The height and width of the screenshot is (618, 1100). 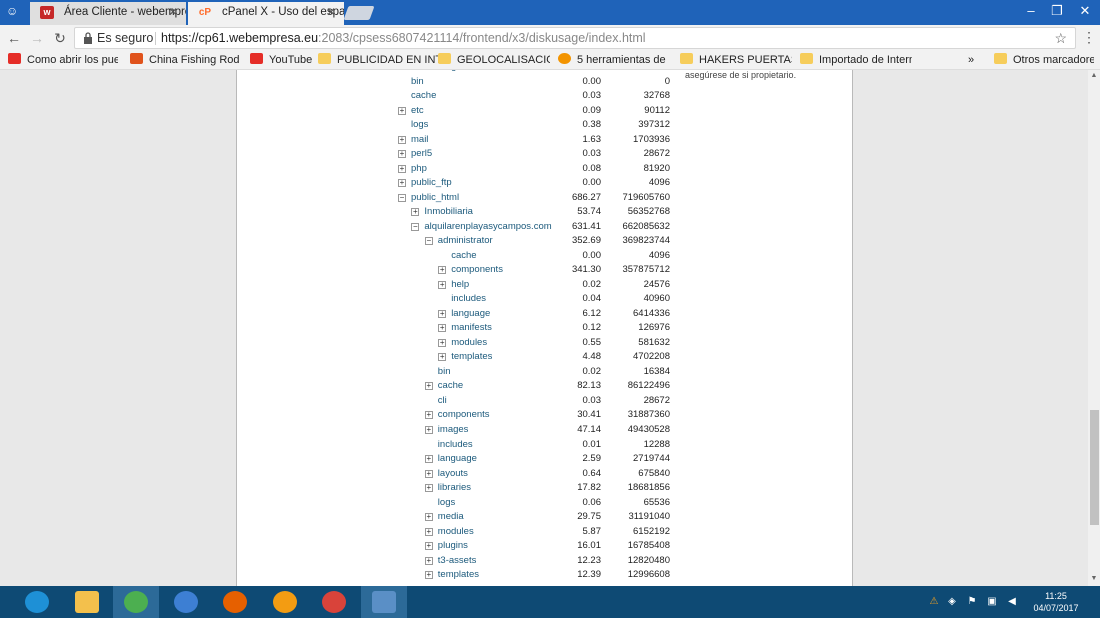 What do you see at coordinates (992, 602) in the screenshot?
I see `network-icon: ▣` at bounding box center [992, 602].